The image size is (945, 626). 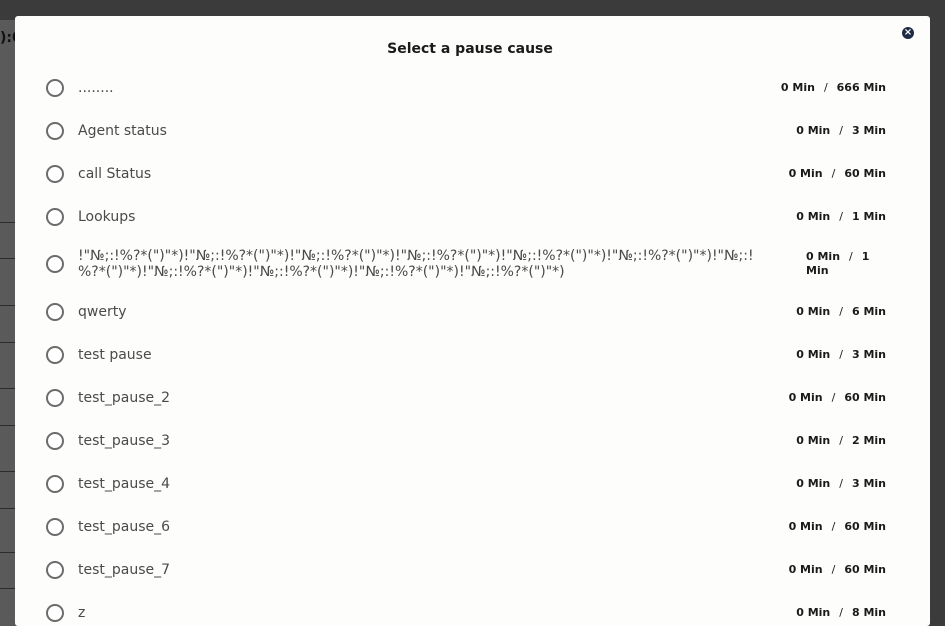 What do you see at coordinates (471, 608) in the screenshot?
I see `pause-cause-option: z 0 Min / 8 Min` at bounding box center [471, 608].